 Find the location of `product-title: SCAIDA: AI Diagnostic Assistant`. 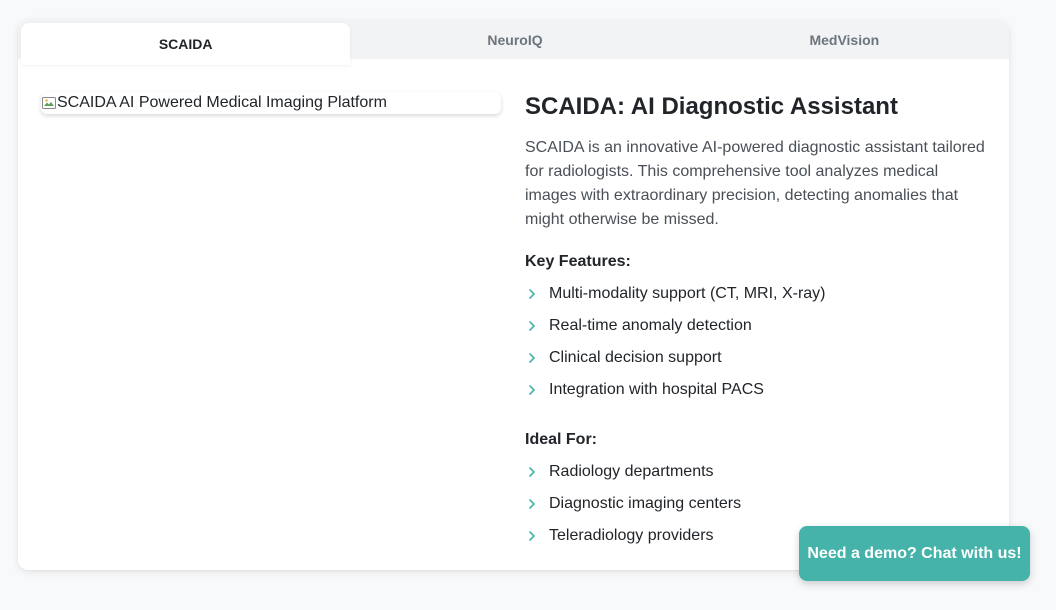

product-title: SCAIDA: AI Diagnostic Assistant is located at coordinates (711, 106).